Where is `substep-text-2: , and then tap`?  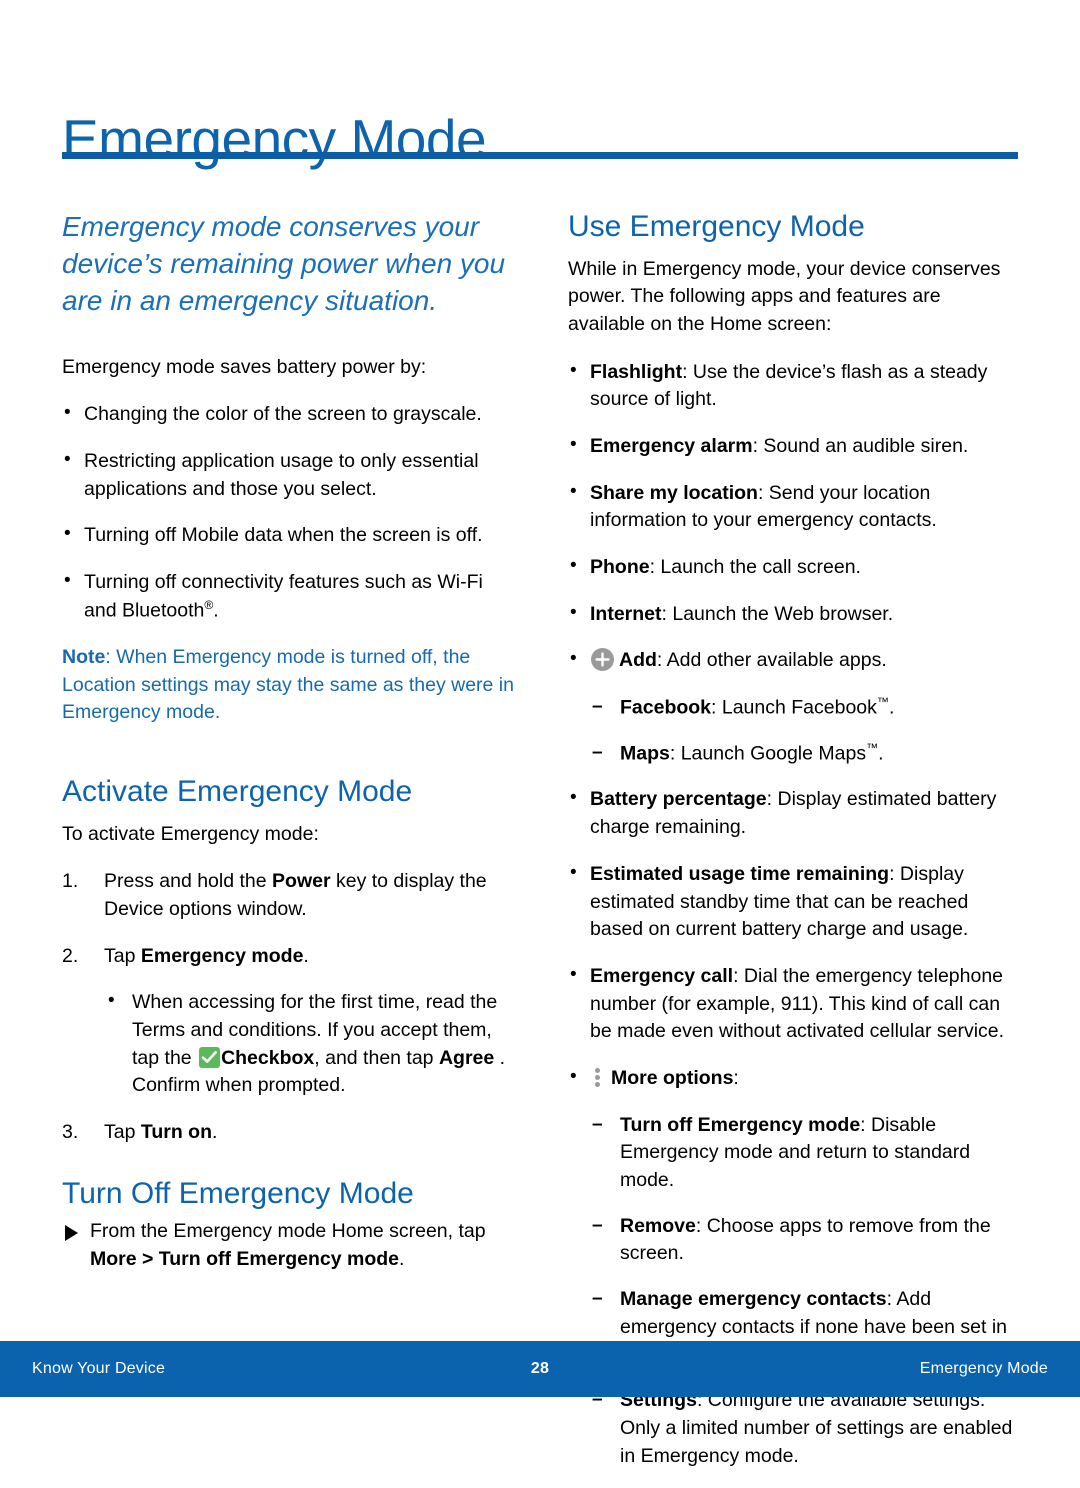 substep-text-2: , and then tap is located at coordinates (376, 1057).